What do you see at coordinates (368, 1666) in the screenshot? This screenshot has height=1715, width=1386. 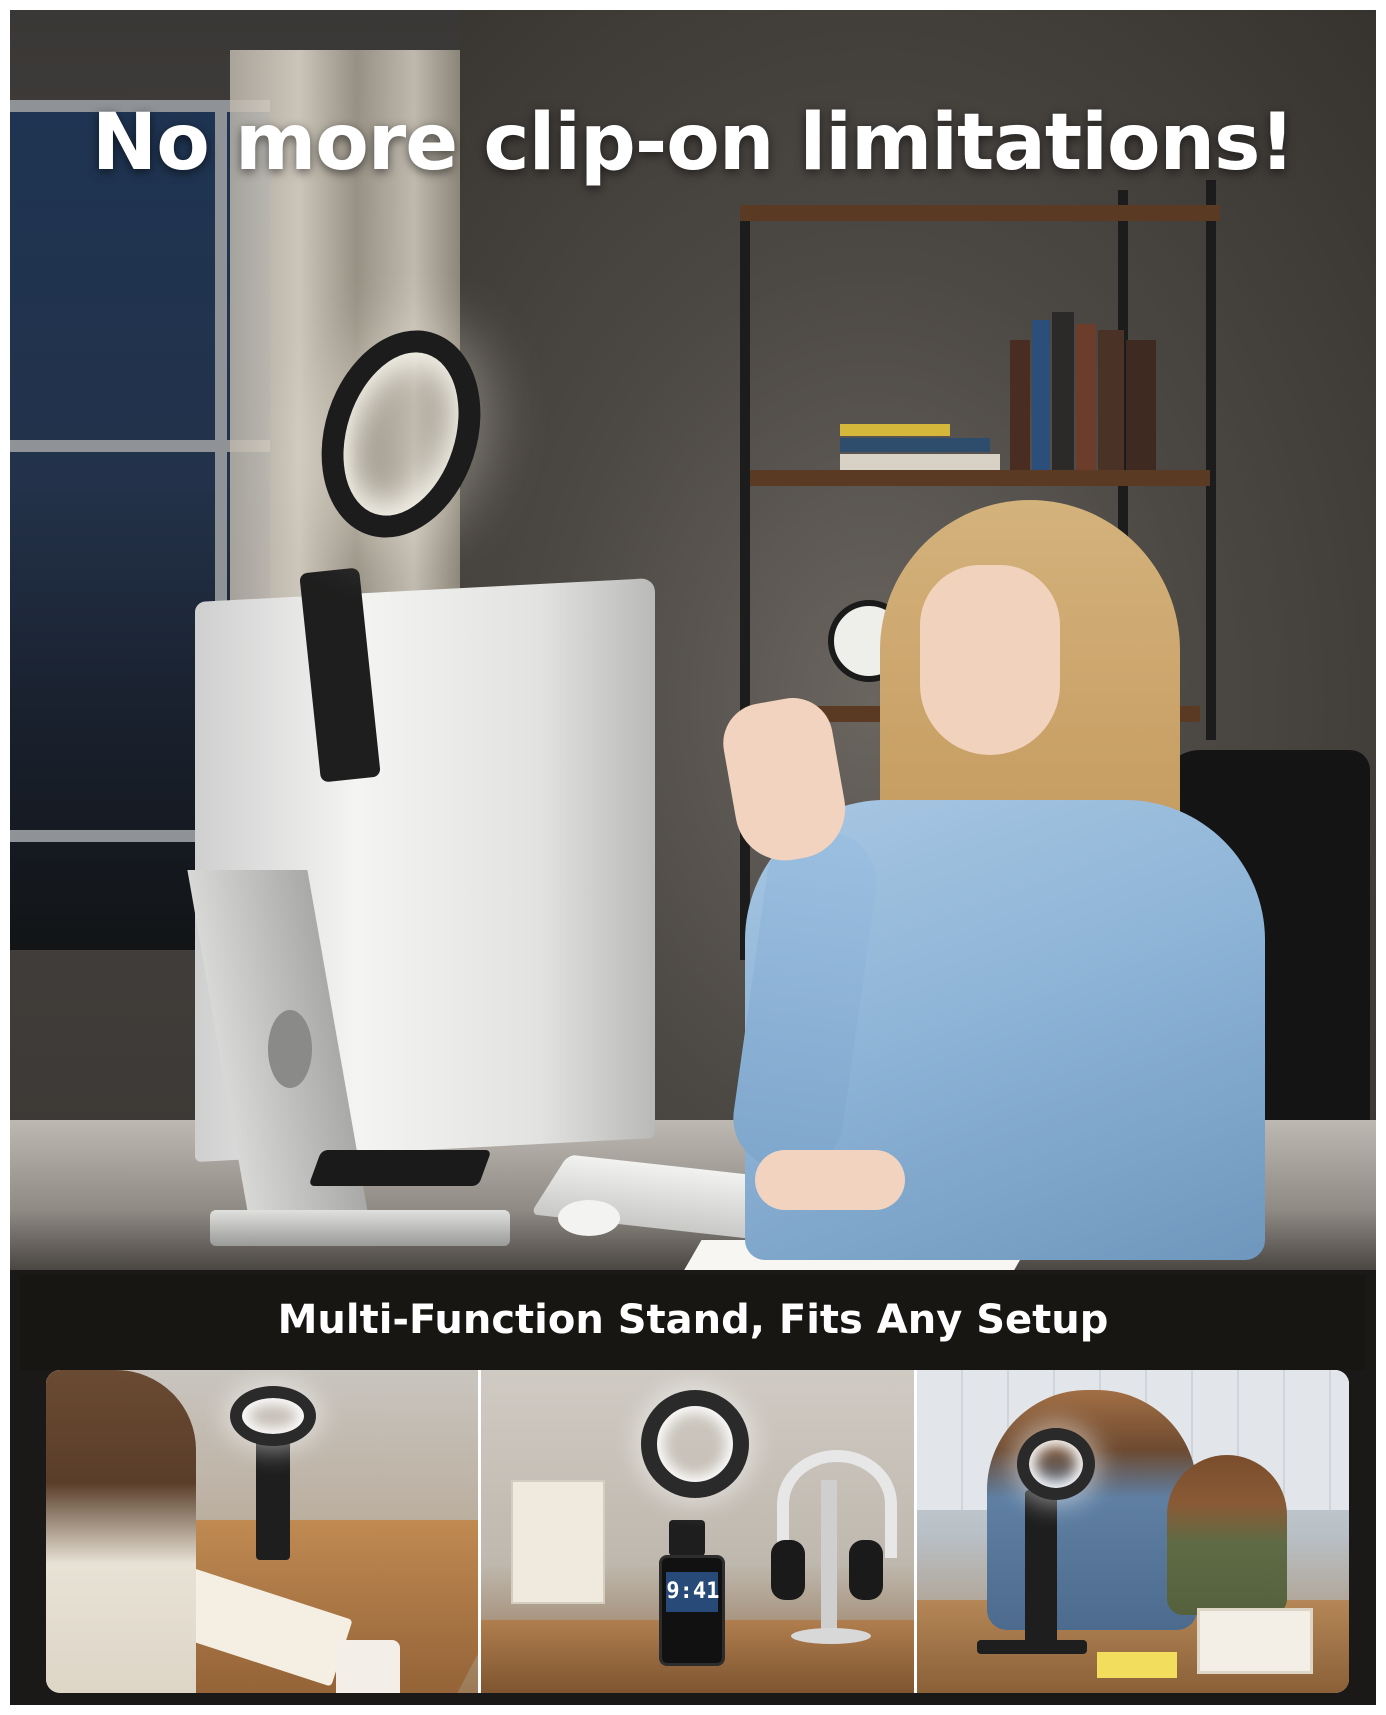 I see `mug-icon` at bounding box center [368, 1666].